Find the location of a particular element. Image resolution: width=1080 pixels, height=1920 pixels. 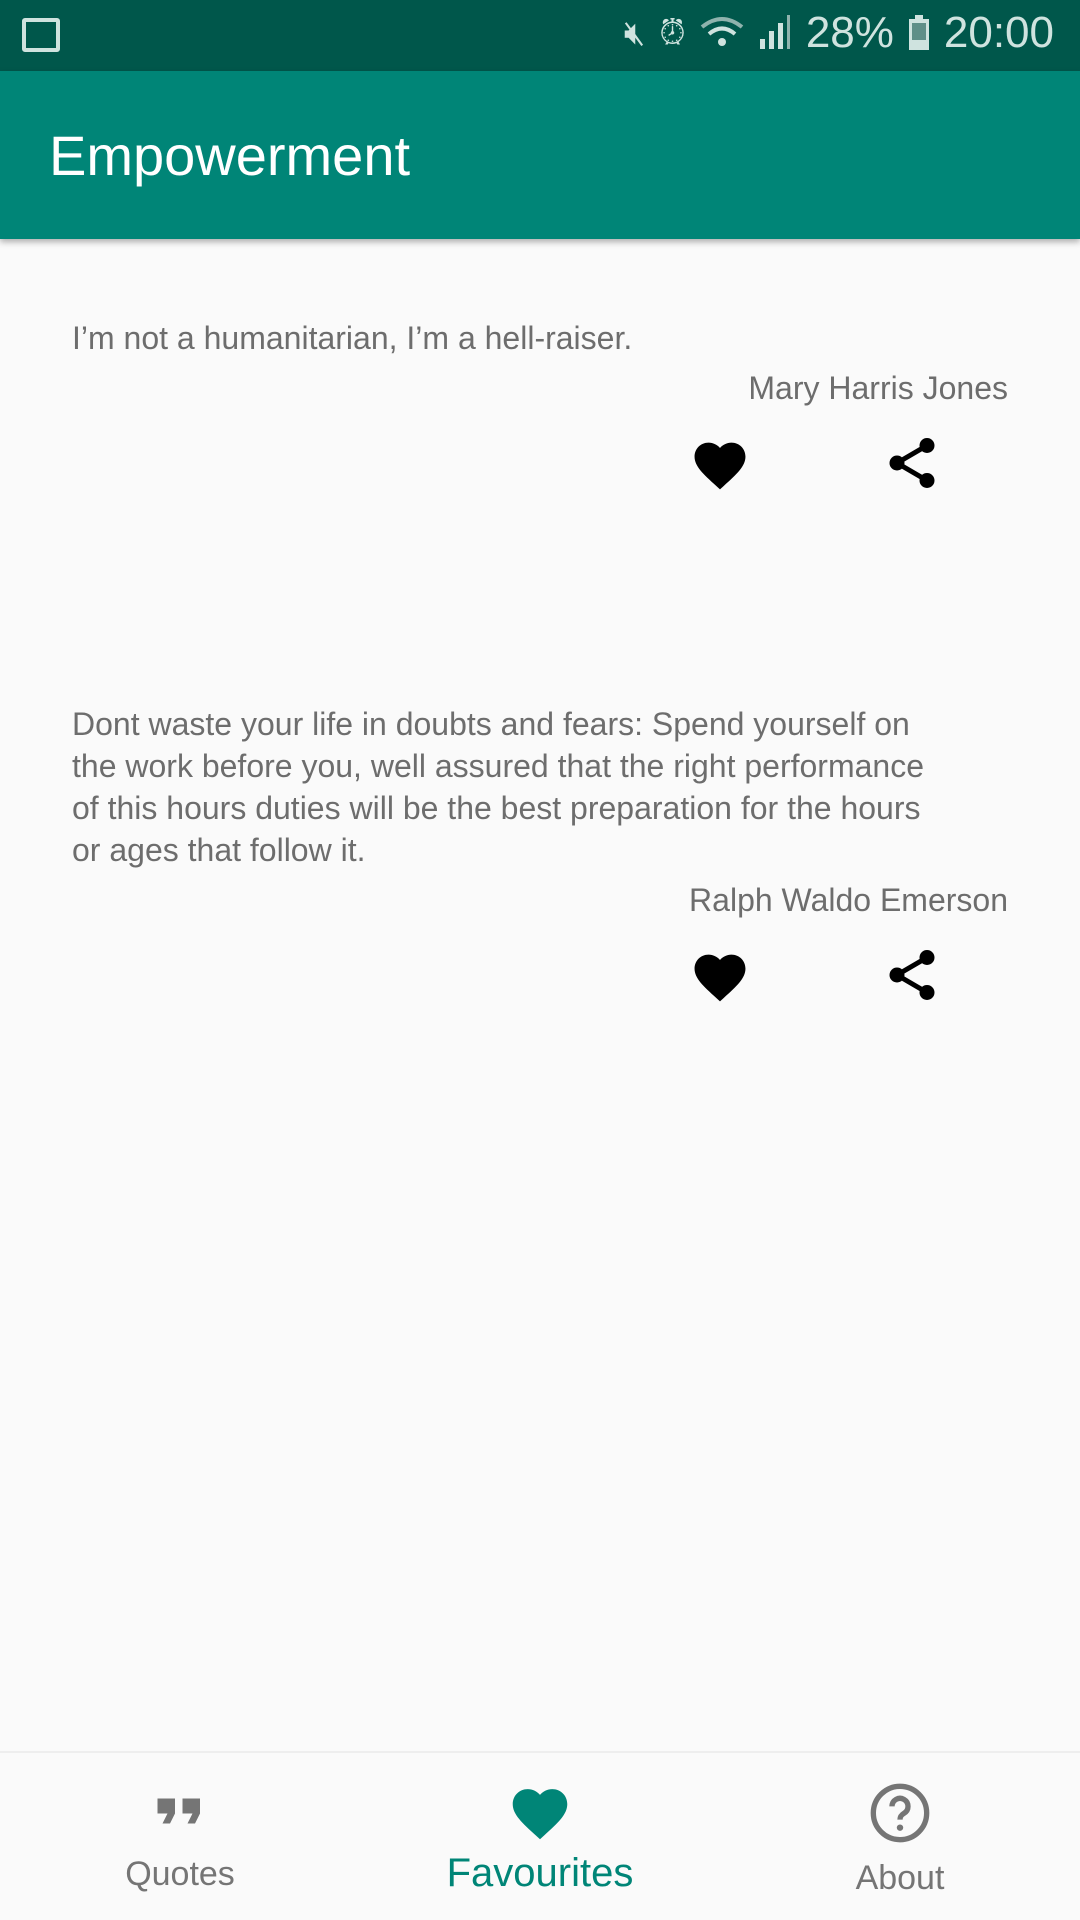

page-title: Empowerment is located at coordinates (230, 155).